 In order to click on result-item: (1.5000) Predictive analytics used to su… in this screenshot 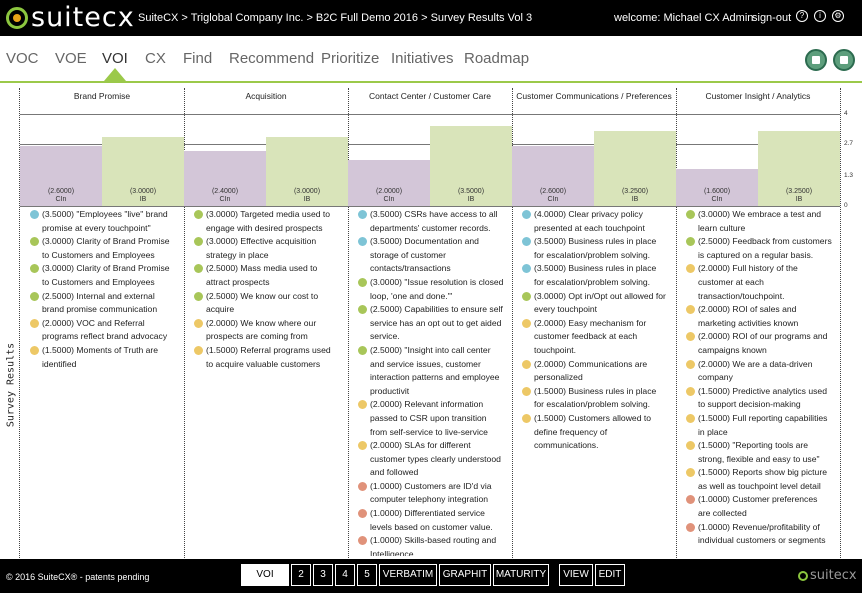, I will do `click(759, 398)`.